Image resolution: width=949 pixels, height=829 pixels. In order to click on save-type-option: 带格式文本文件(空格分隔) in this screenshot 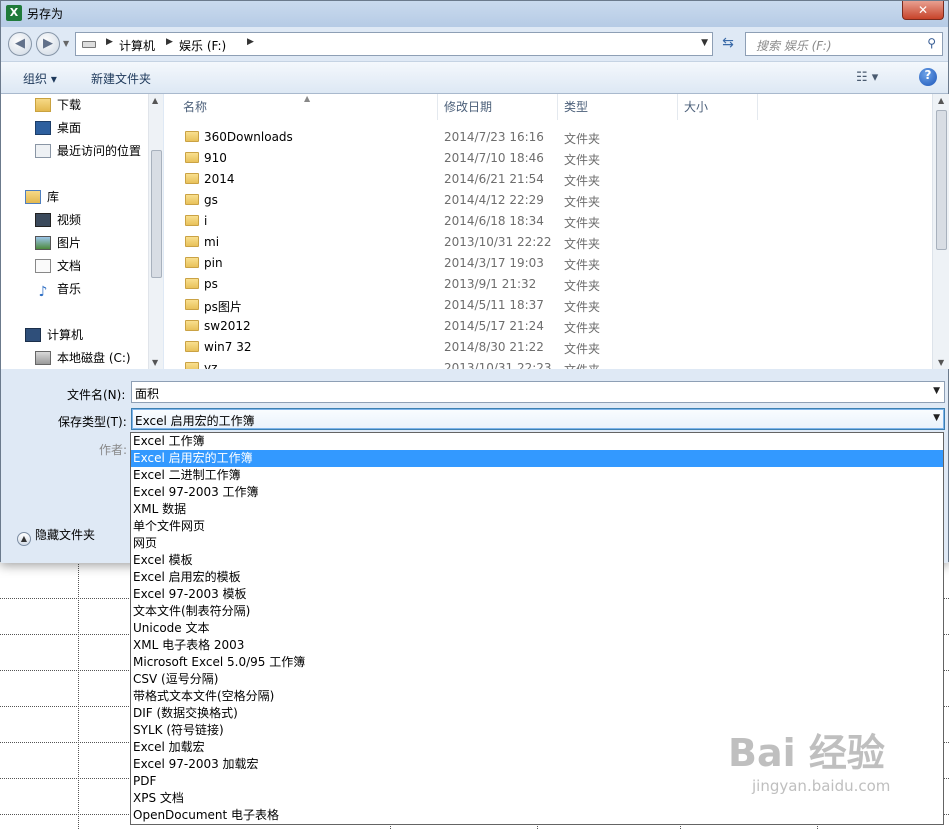, I will do `click(537, 696)`.